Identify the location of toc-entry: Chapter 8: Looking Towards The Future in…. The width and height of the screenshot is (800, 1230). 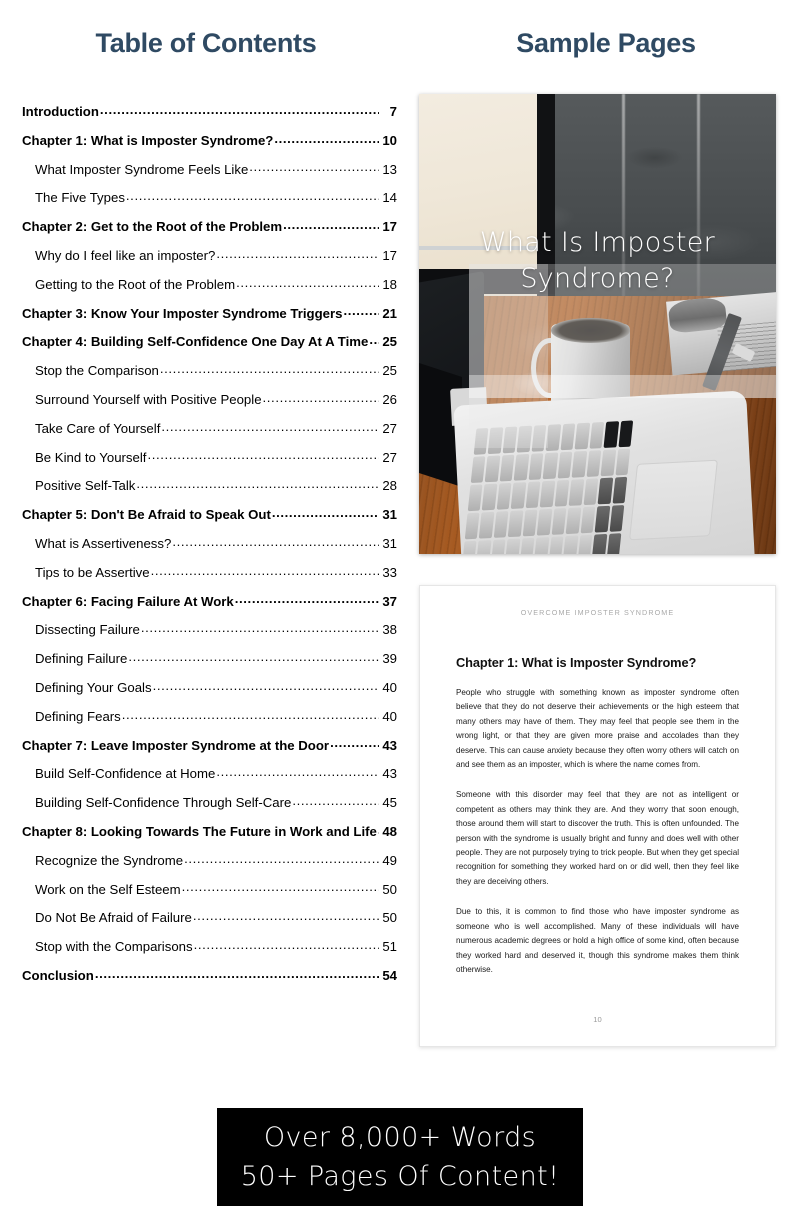
(209, 837).